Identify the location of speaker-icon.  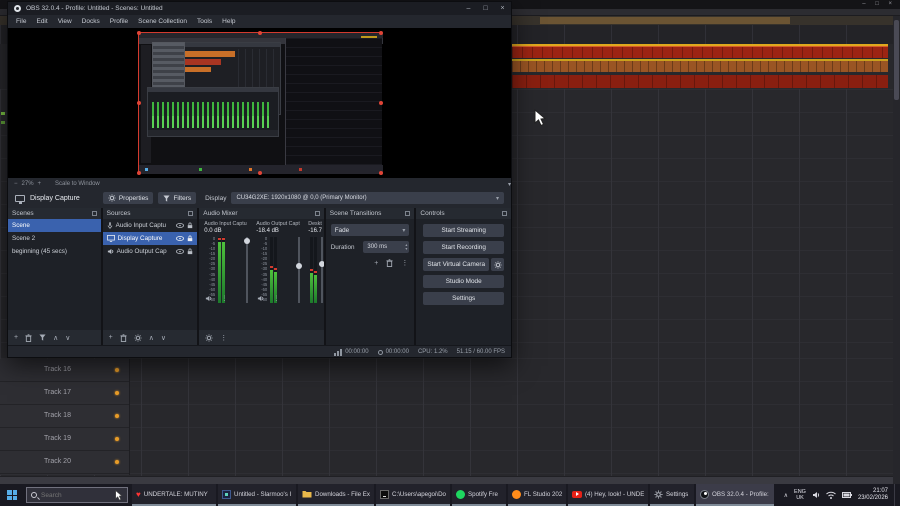
(816, 495).